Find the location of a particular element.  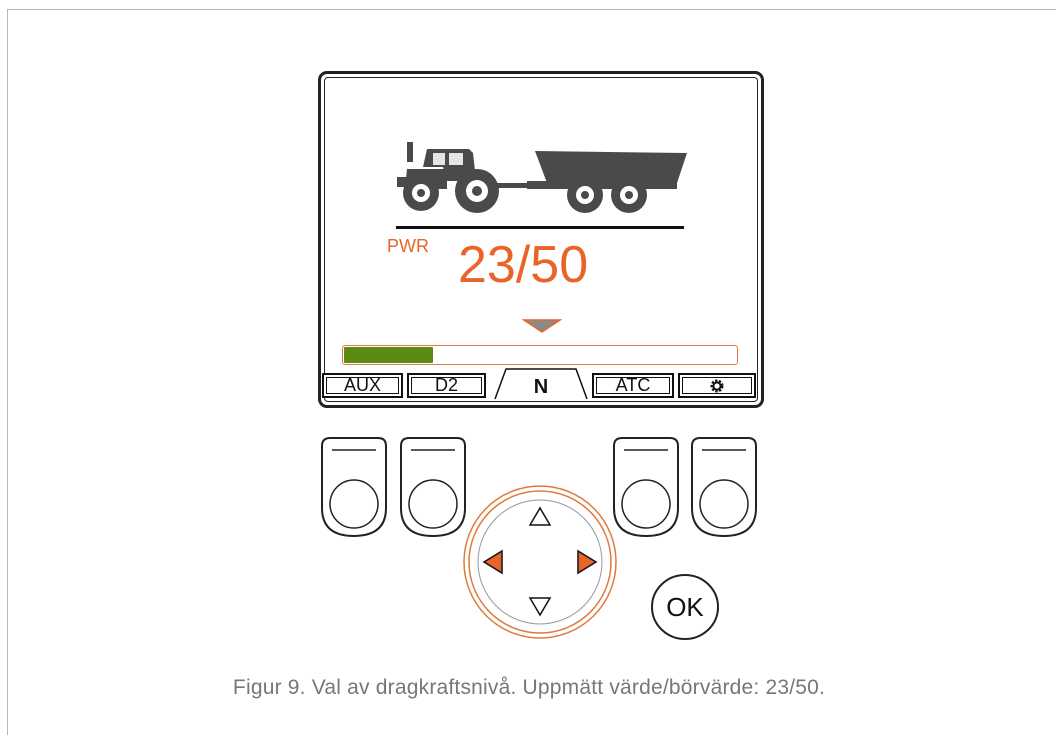

softkey-neutral-tab: N is located at coordinates (541, 384).